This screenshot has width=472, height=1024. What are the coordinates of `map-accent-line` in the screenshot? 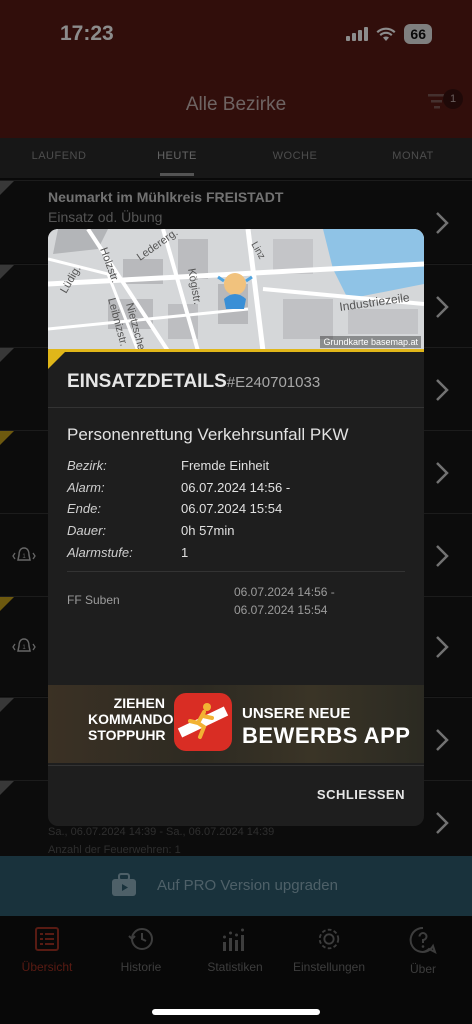 It's located at (236, 350).